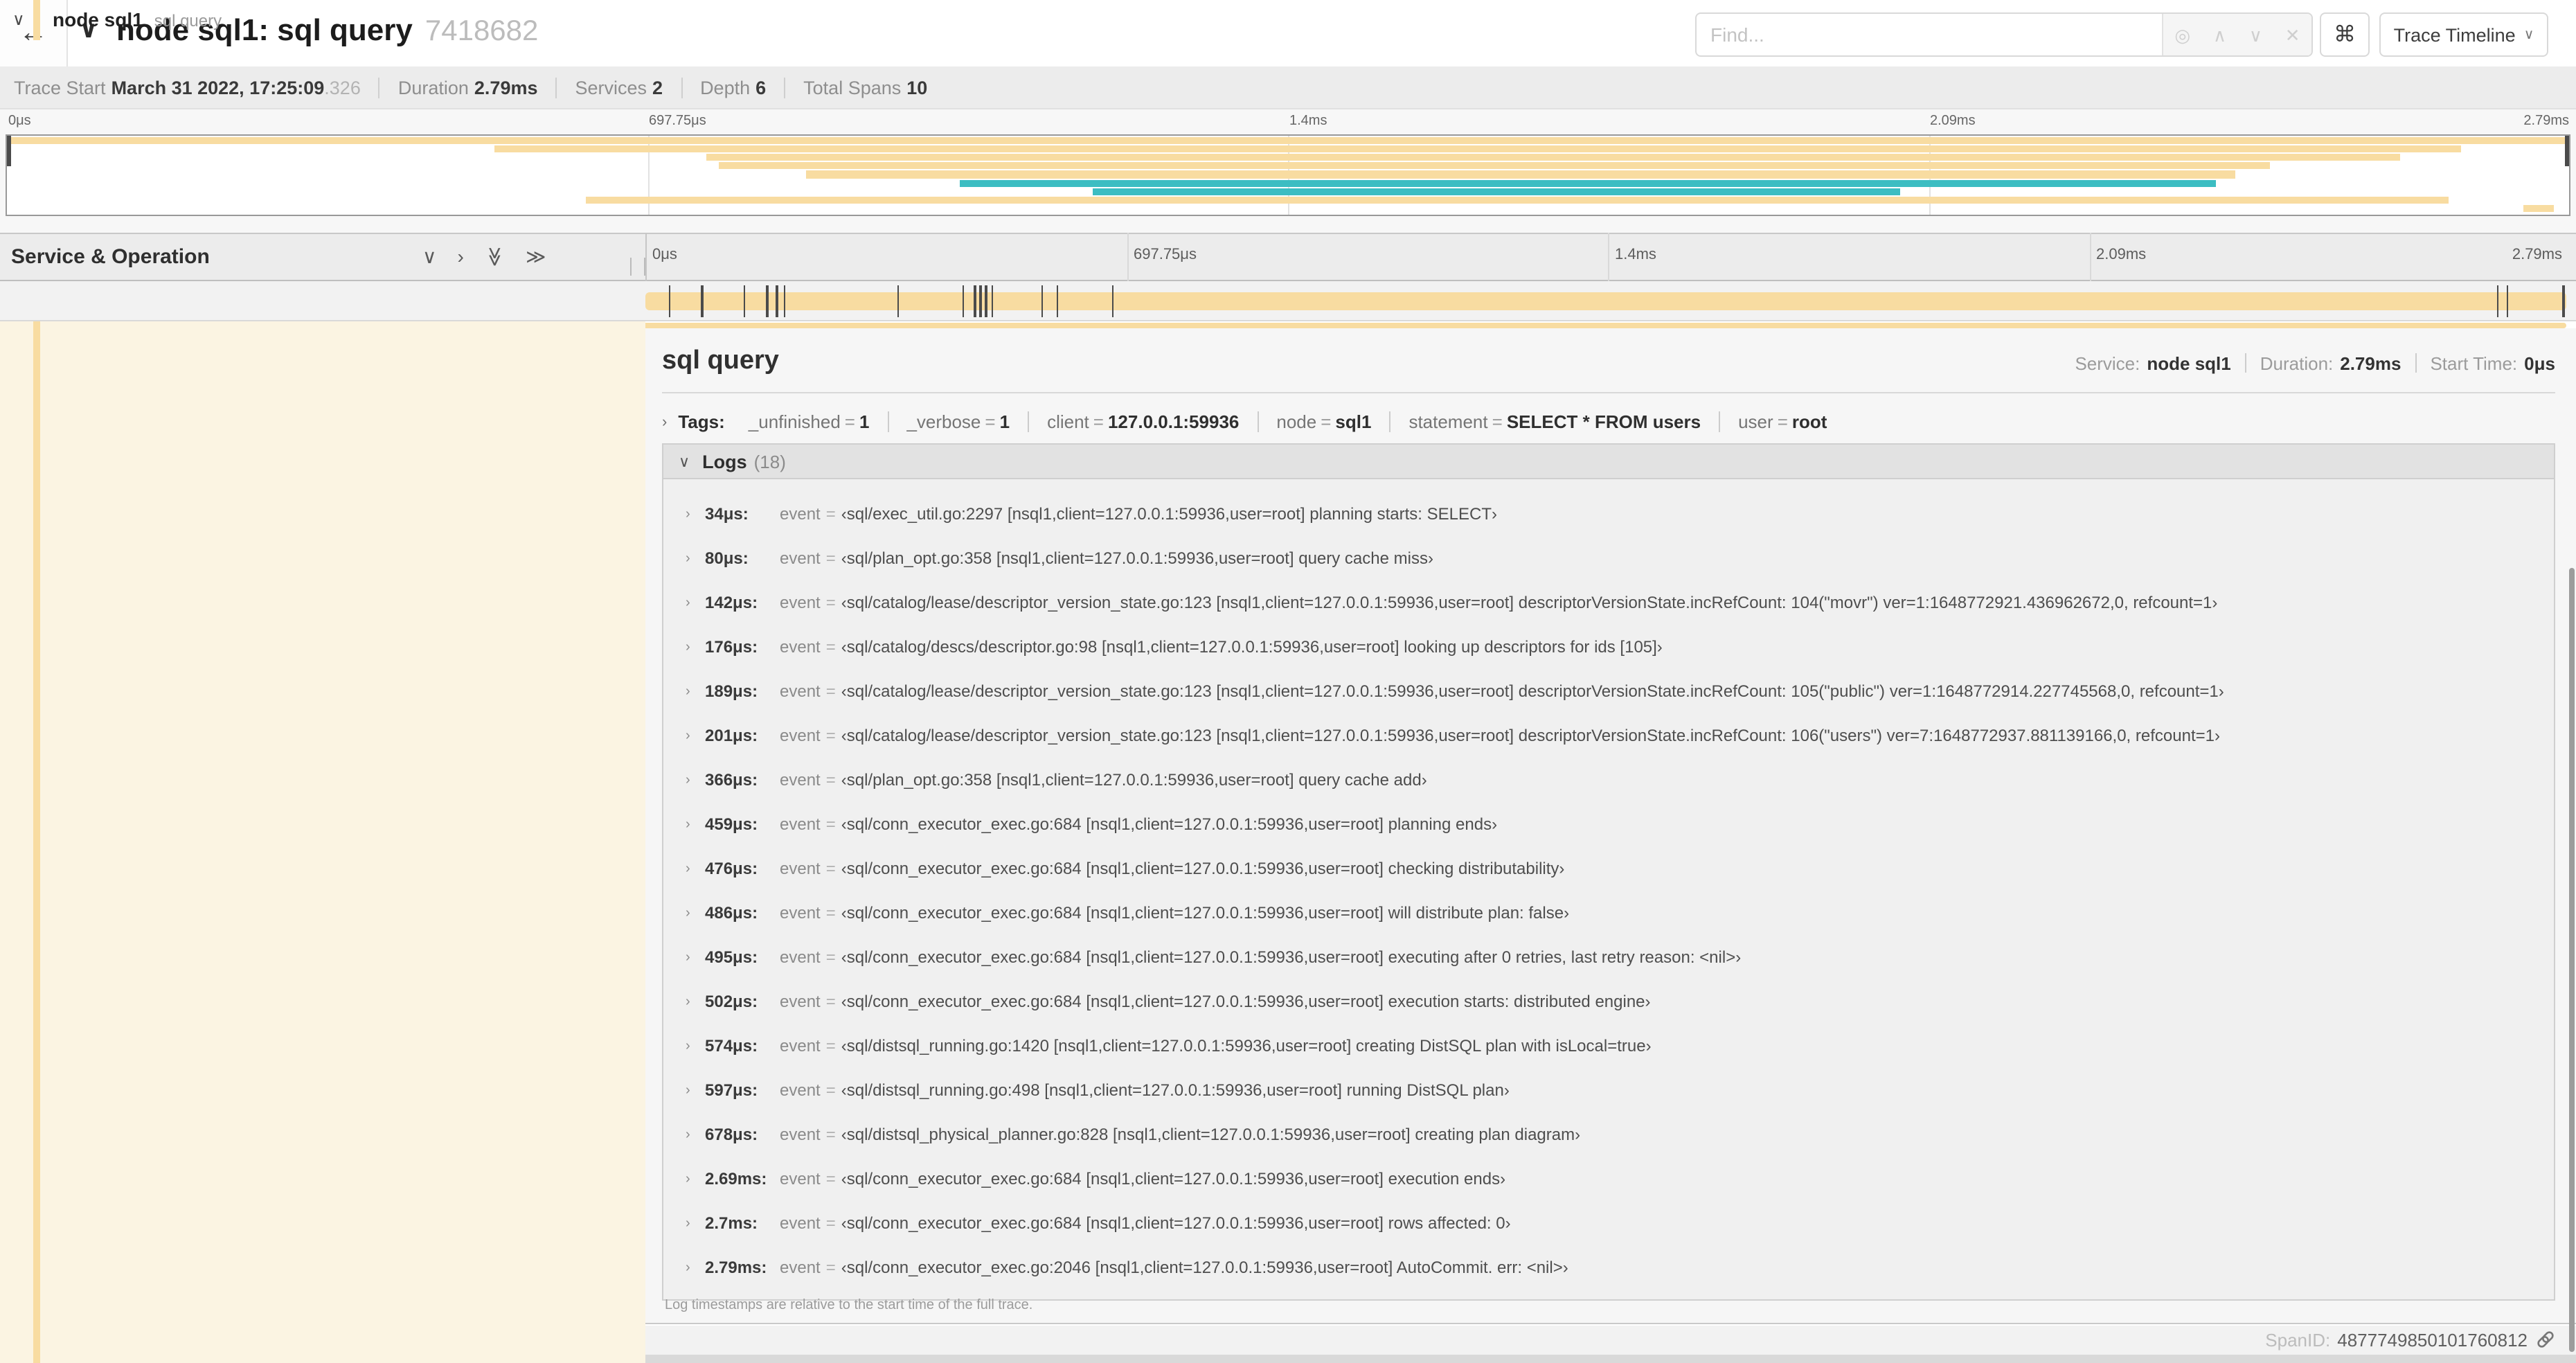 Image resolution: width=2576 pixels, height=1363 pixels. What do you see at coordinates (2567, 151) in the screenshot?
I see `minimap-right-drag-handle` at bounding box center [2567, 151].